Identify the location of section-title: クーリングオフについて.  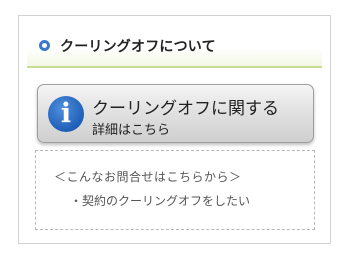
(138, 47).